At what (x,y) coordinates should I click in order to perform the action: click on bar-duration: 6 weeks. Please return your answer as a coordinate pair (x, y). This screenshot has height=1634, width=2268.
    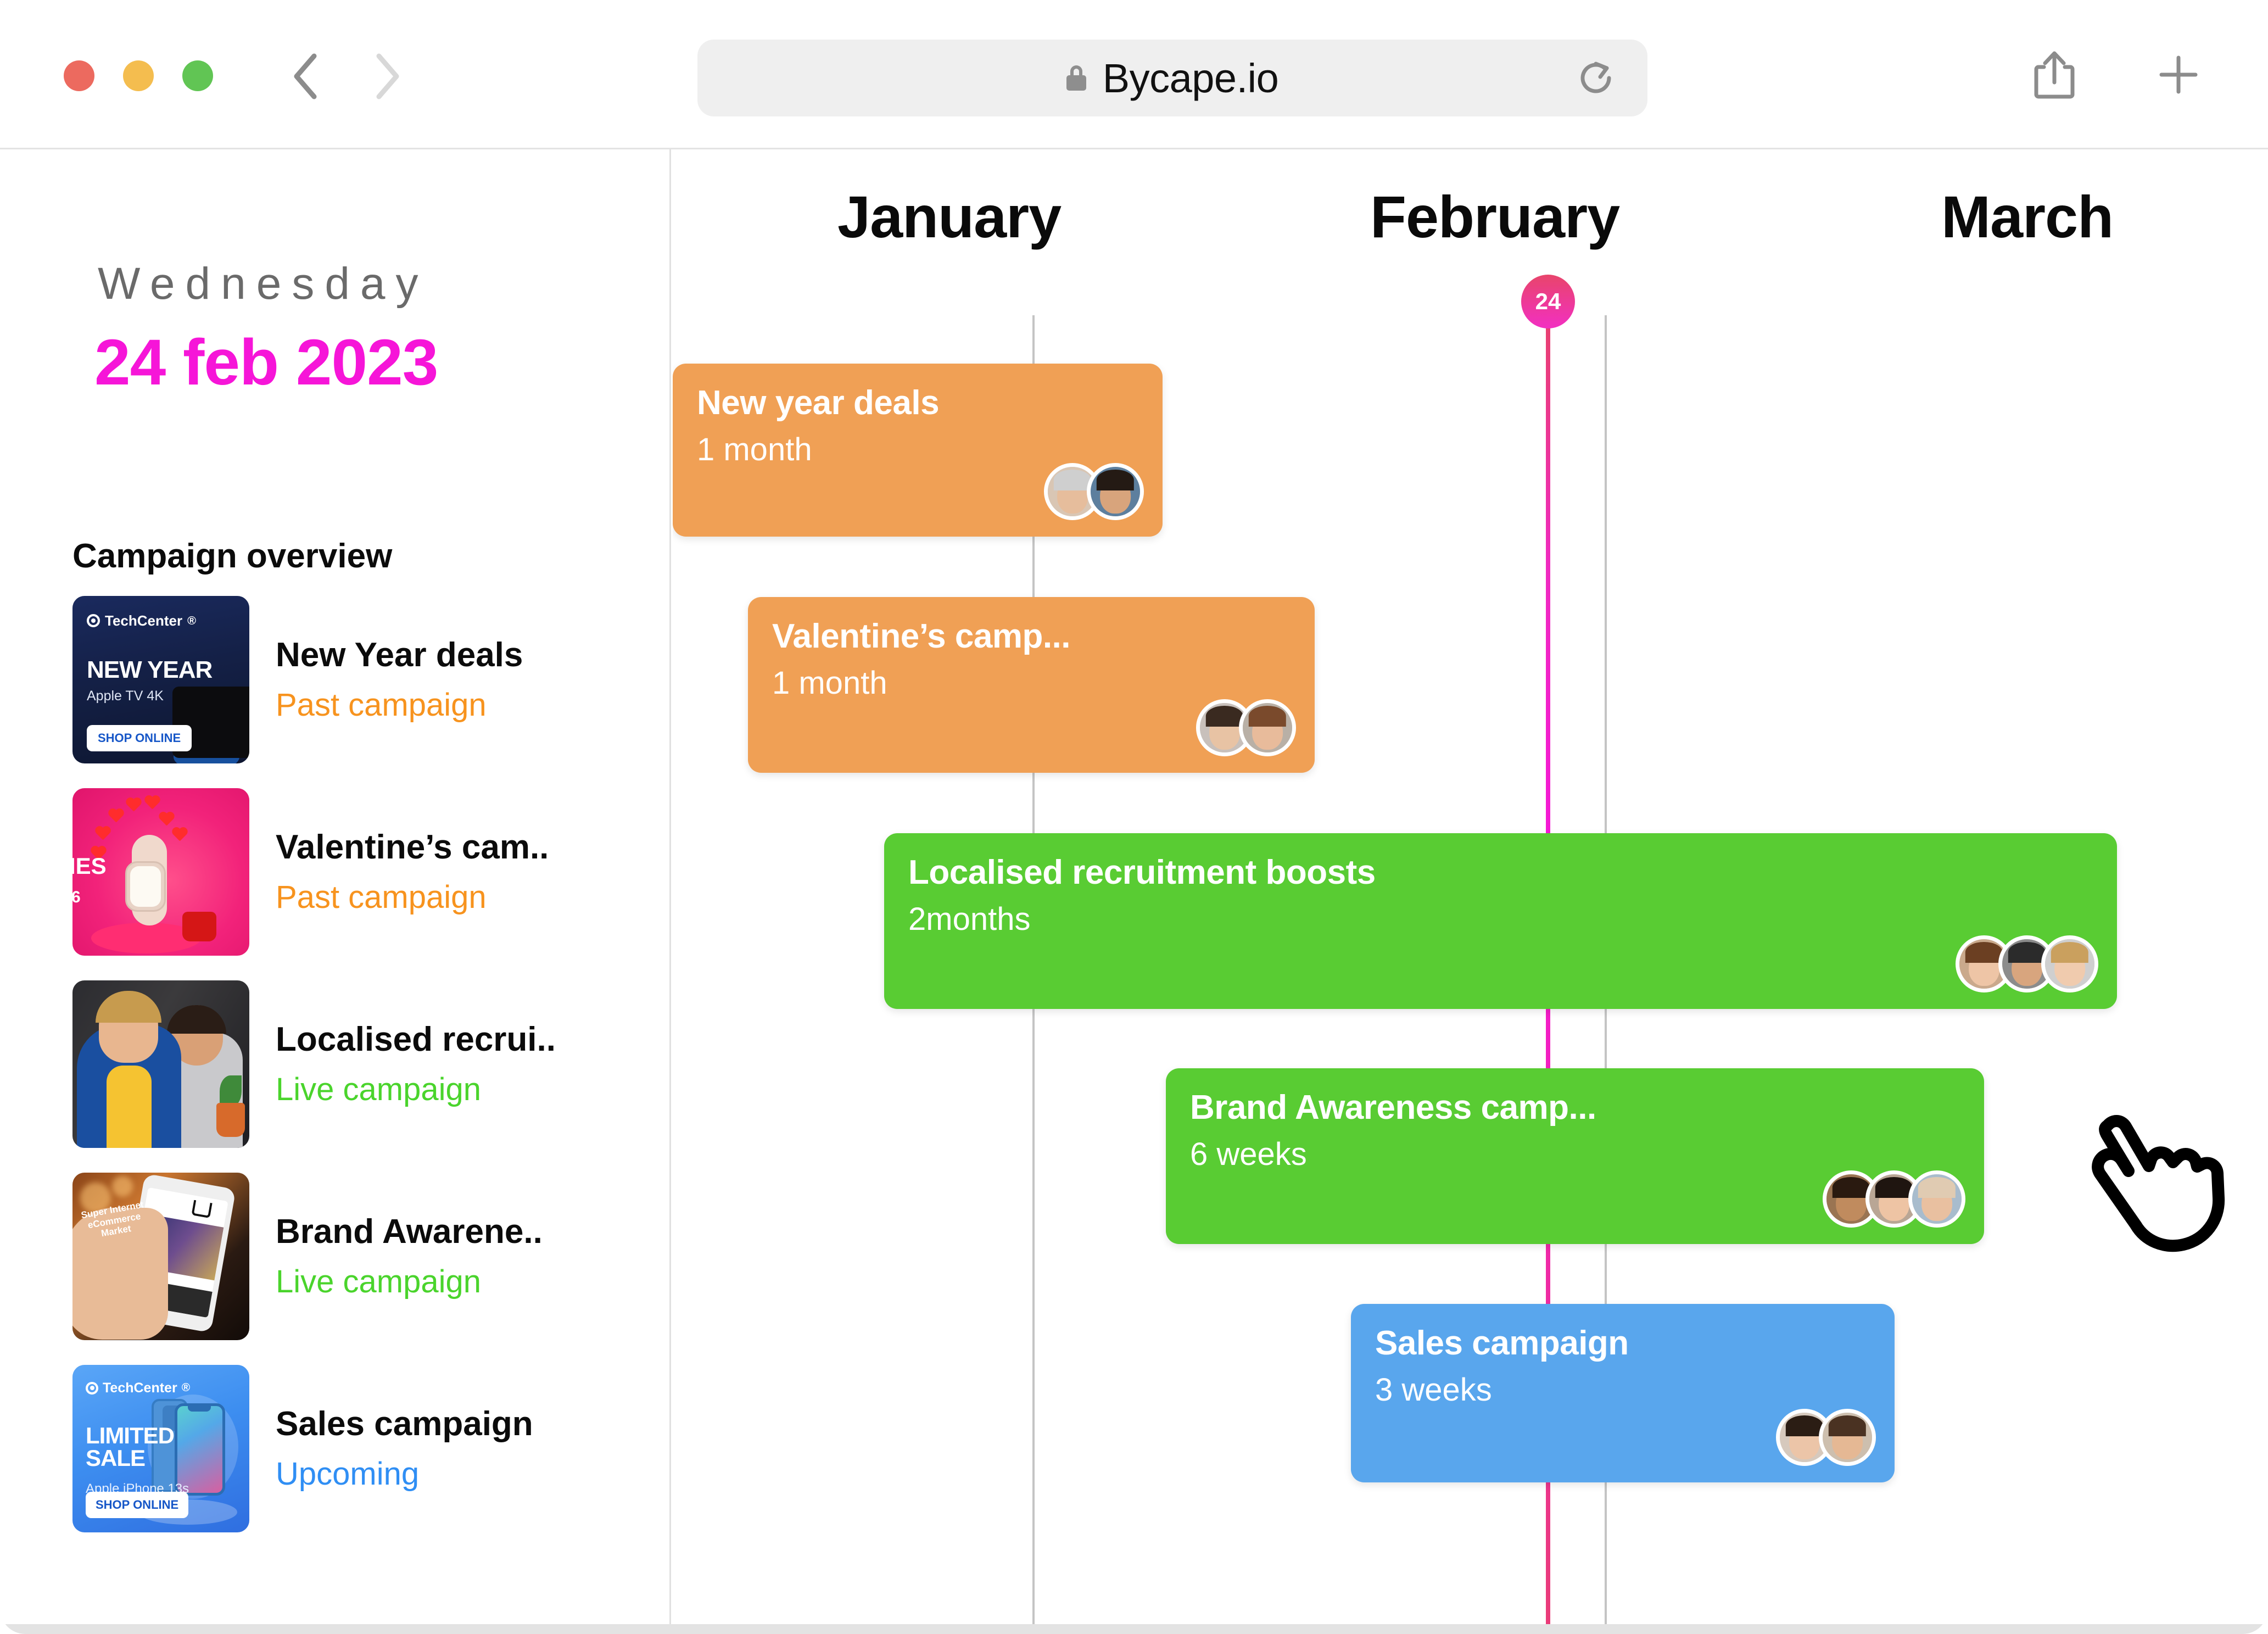
    Looking at the image, I should click on (1249, 1154).